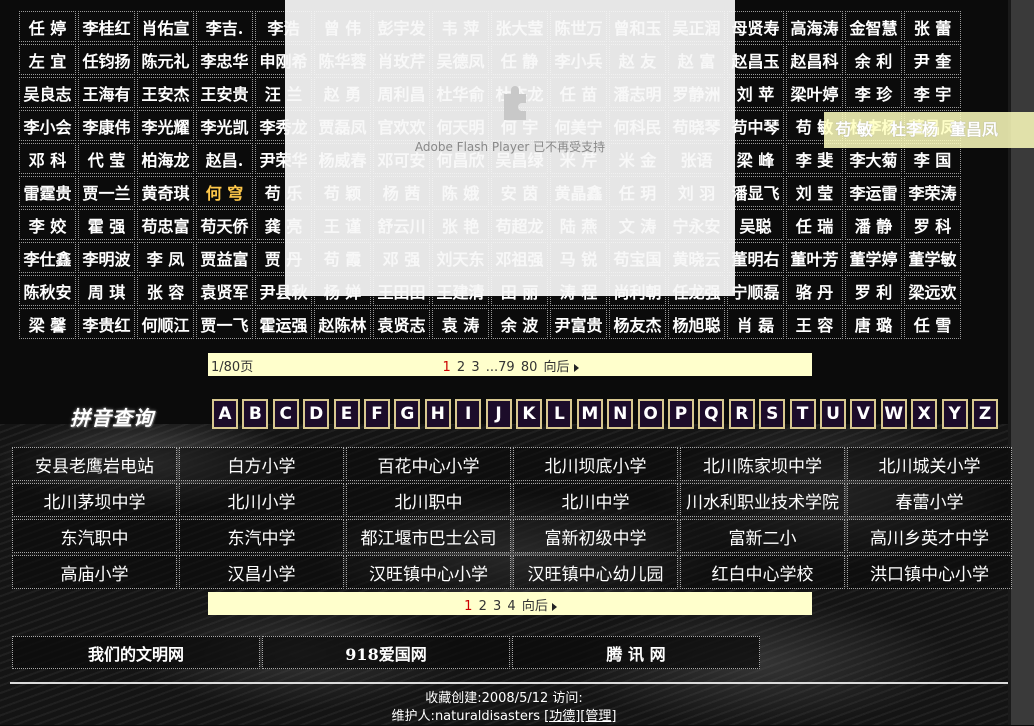 The height and width of the screenshot is (726, 1034). Describe the element at coordinates (106, 26) in the screenshot. I see `name-cell: 李桂红` at that location.